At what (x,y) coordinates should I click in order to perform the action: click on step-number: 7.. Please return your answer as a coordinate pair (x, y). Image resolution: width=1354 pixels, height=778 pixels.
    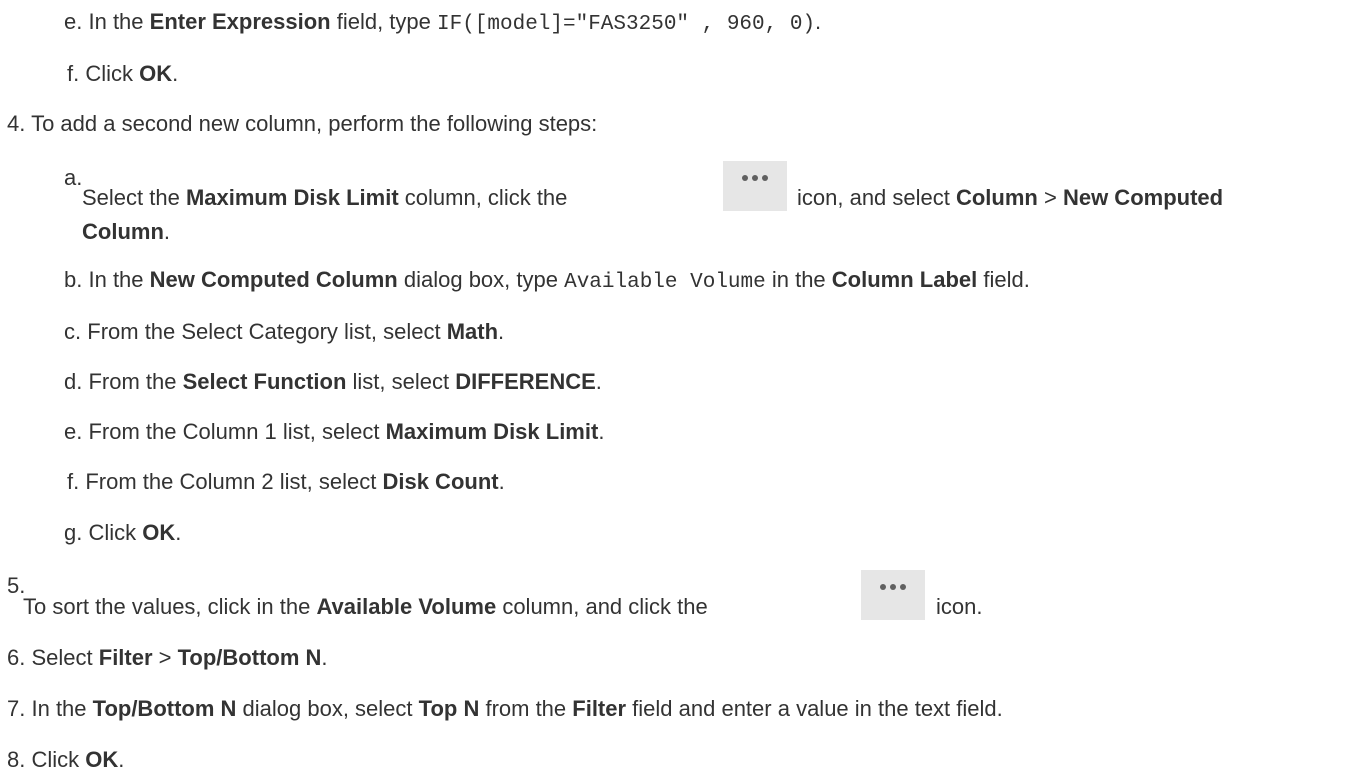
    Looking at the image, I should click on (16, 708).